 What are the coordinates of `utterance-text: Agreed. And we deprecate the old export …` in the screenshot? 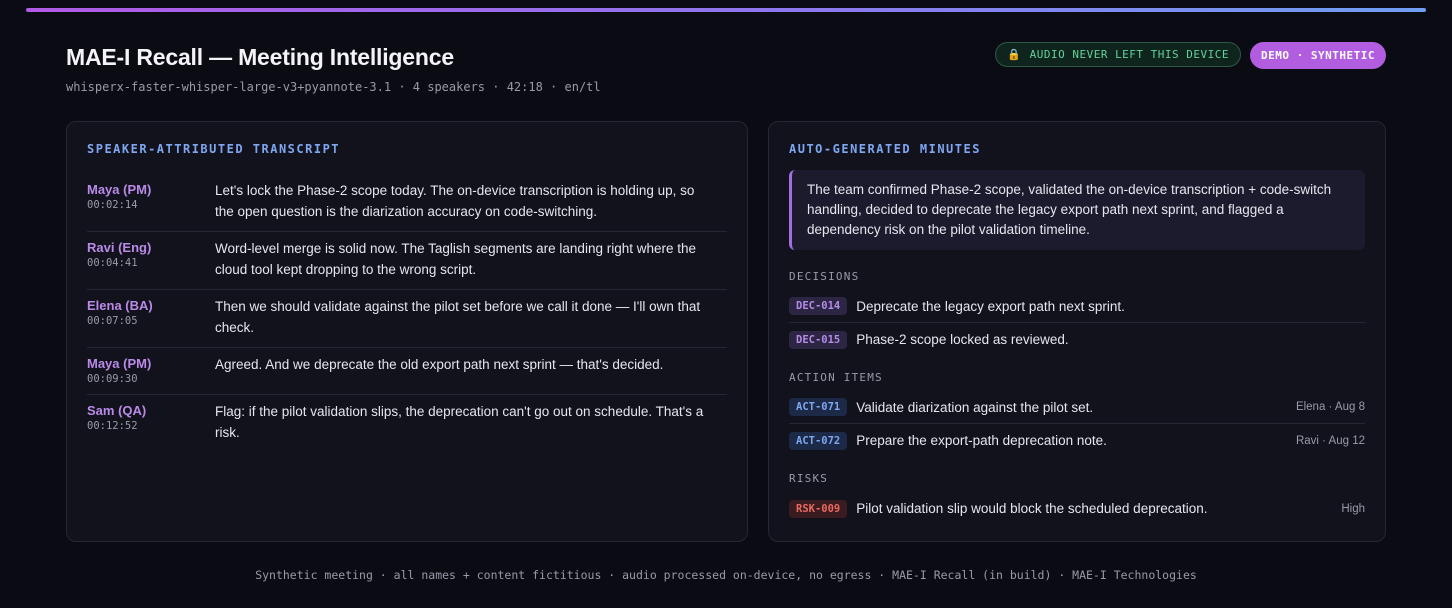 It's located at (439, 364).